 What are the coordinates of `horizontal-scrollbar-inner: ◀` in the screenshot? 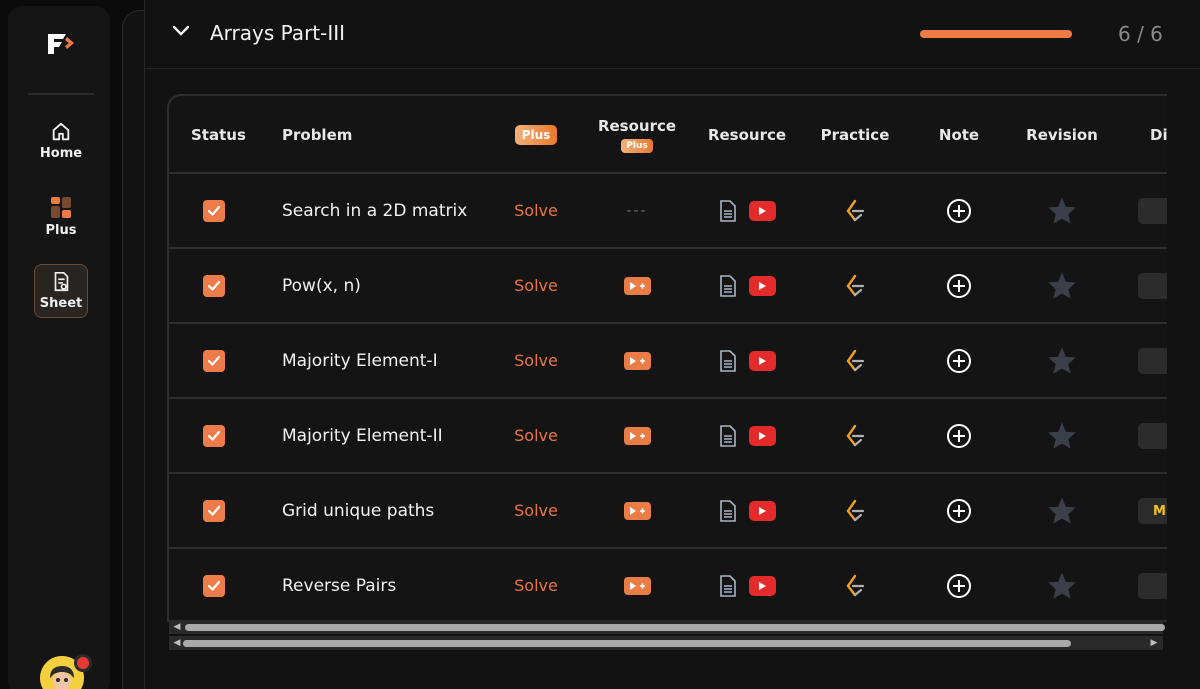 It's located at (667, 627).